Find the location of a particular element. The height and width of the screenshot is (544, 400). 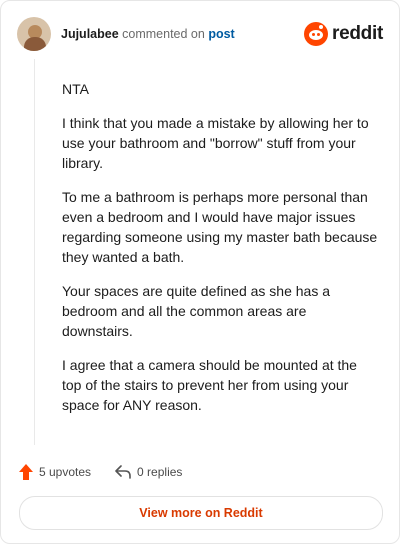

action-text: commented on is located at coordinates (163, 34).